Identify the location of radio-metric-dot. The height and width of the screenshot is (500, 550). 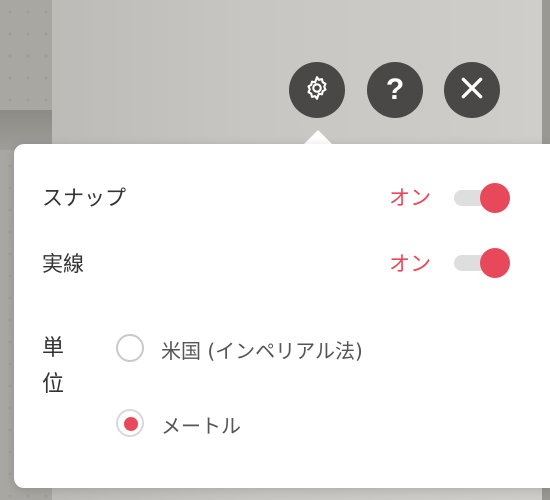
(131, 424).